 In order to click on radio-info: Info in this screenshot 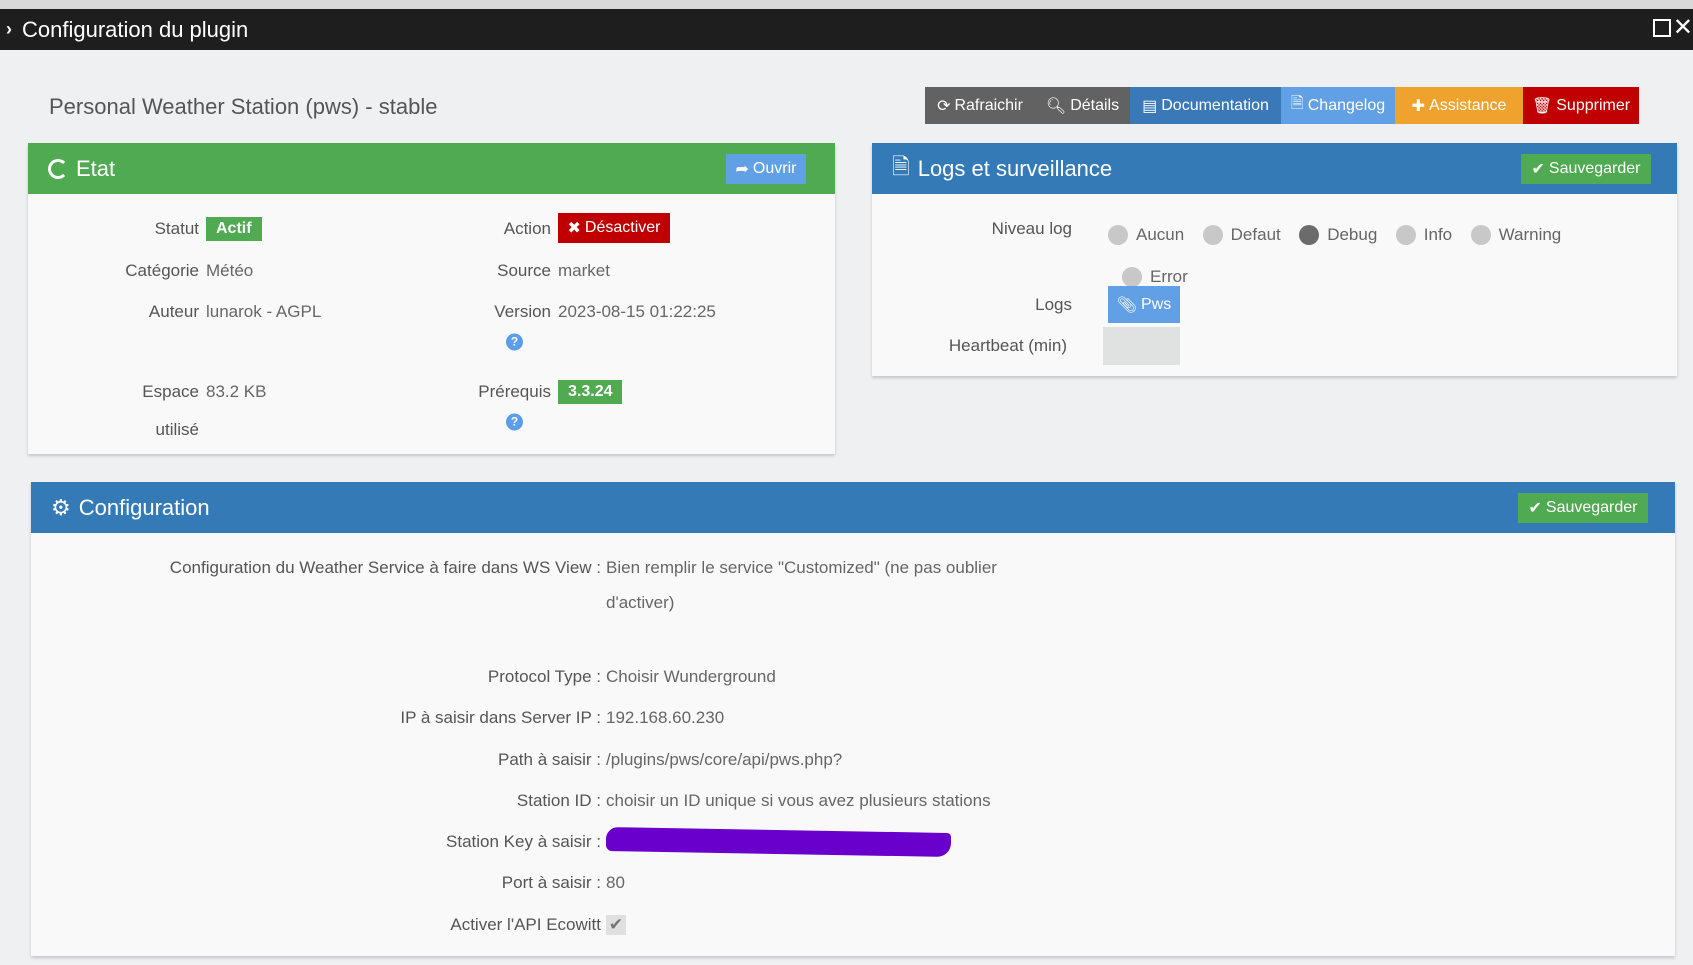, I will do `click(1423, 235)`.